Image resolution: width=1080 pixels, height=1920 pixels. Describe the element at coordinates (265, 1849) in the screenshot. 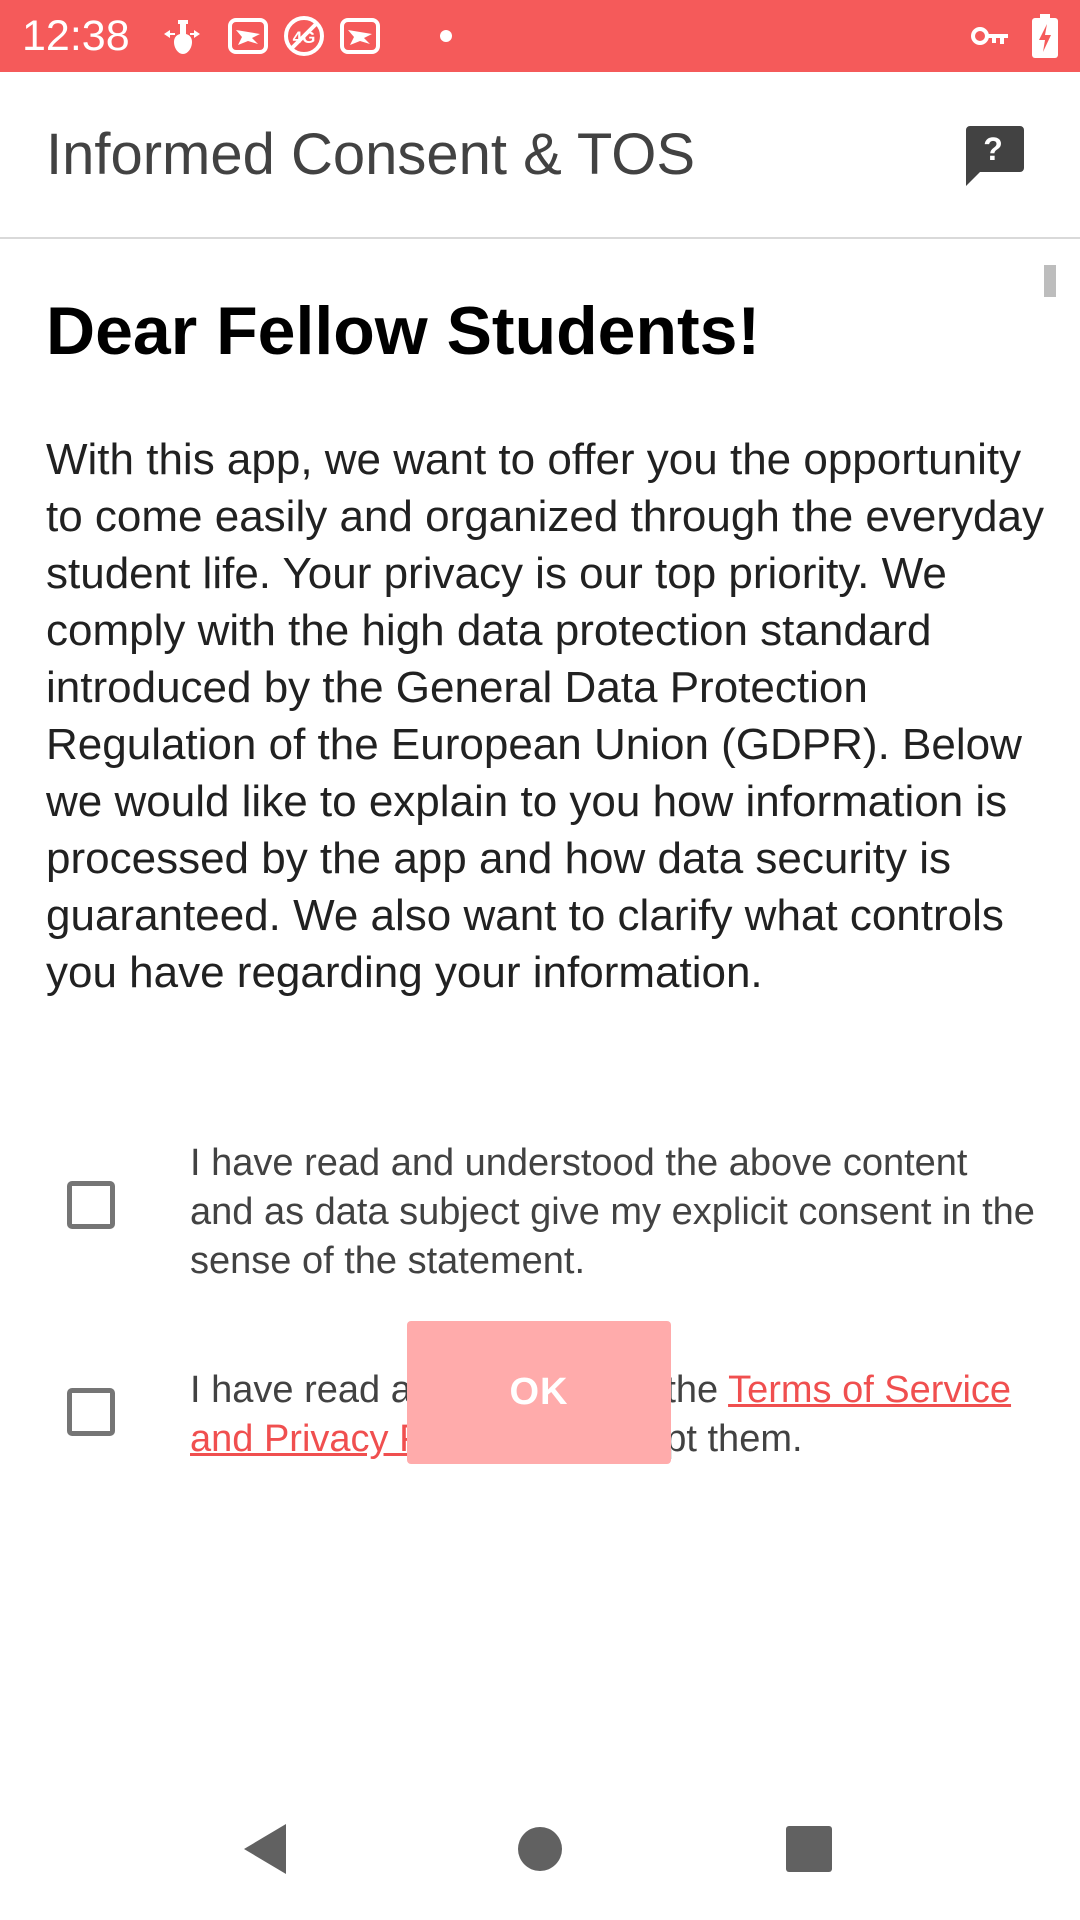

I see `back-icon` at that location.